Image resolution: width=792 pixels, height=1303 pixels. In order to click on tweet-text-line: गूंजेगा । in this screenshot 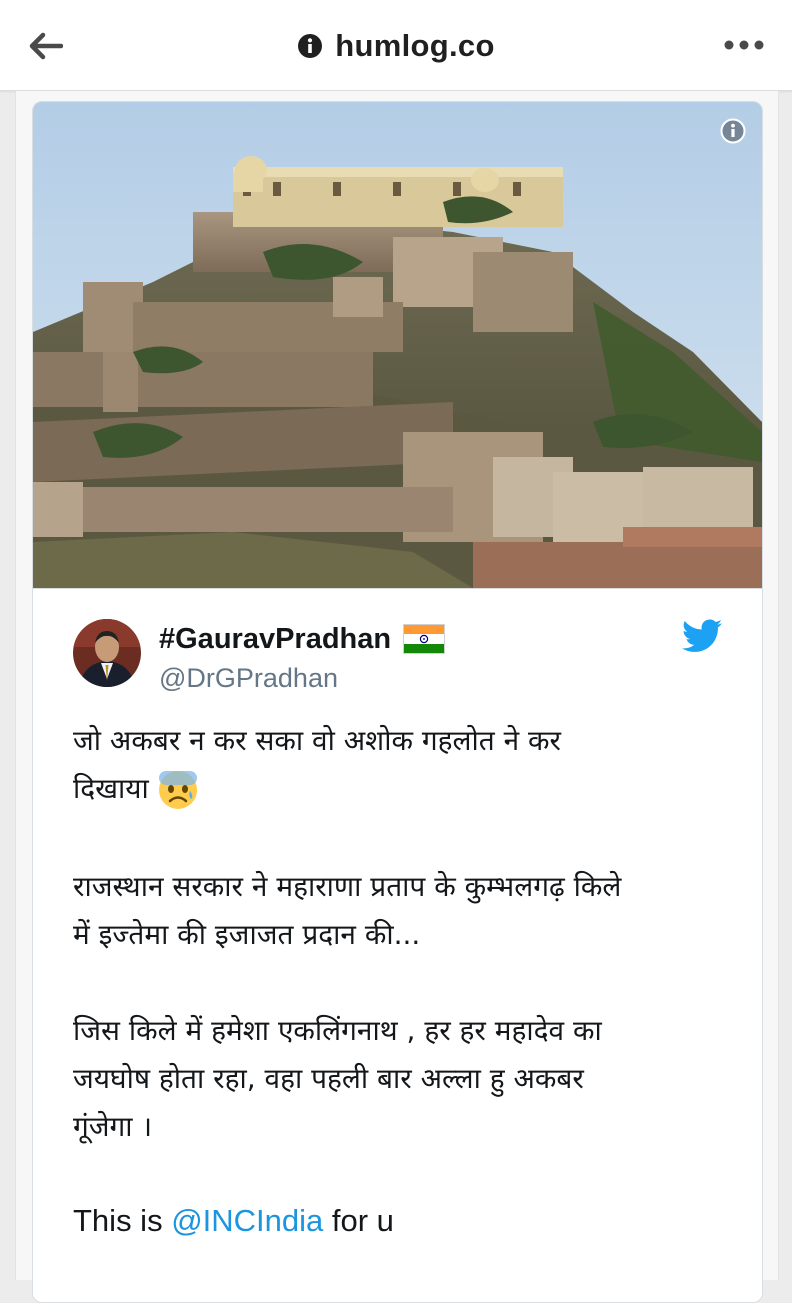, I will do `click(113, 1126)`.